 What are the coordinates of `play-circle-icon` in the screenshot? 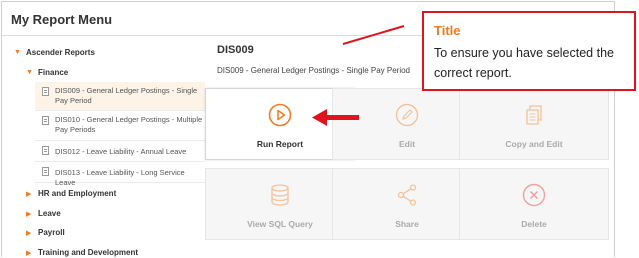 It's located at (280, 115).